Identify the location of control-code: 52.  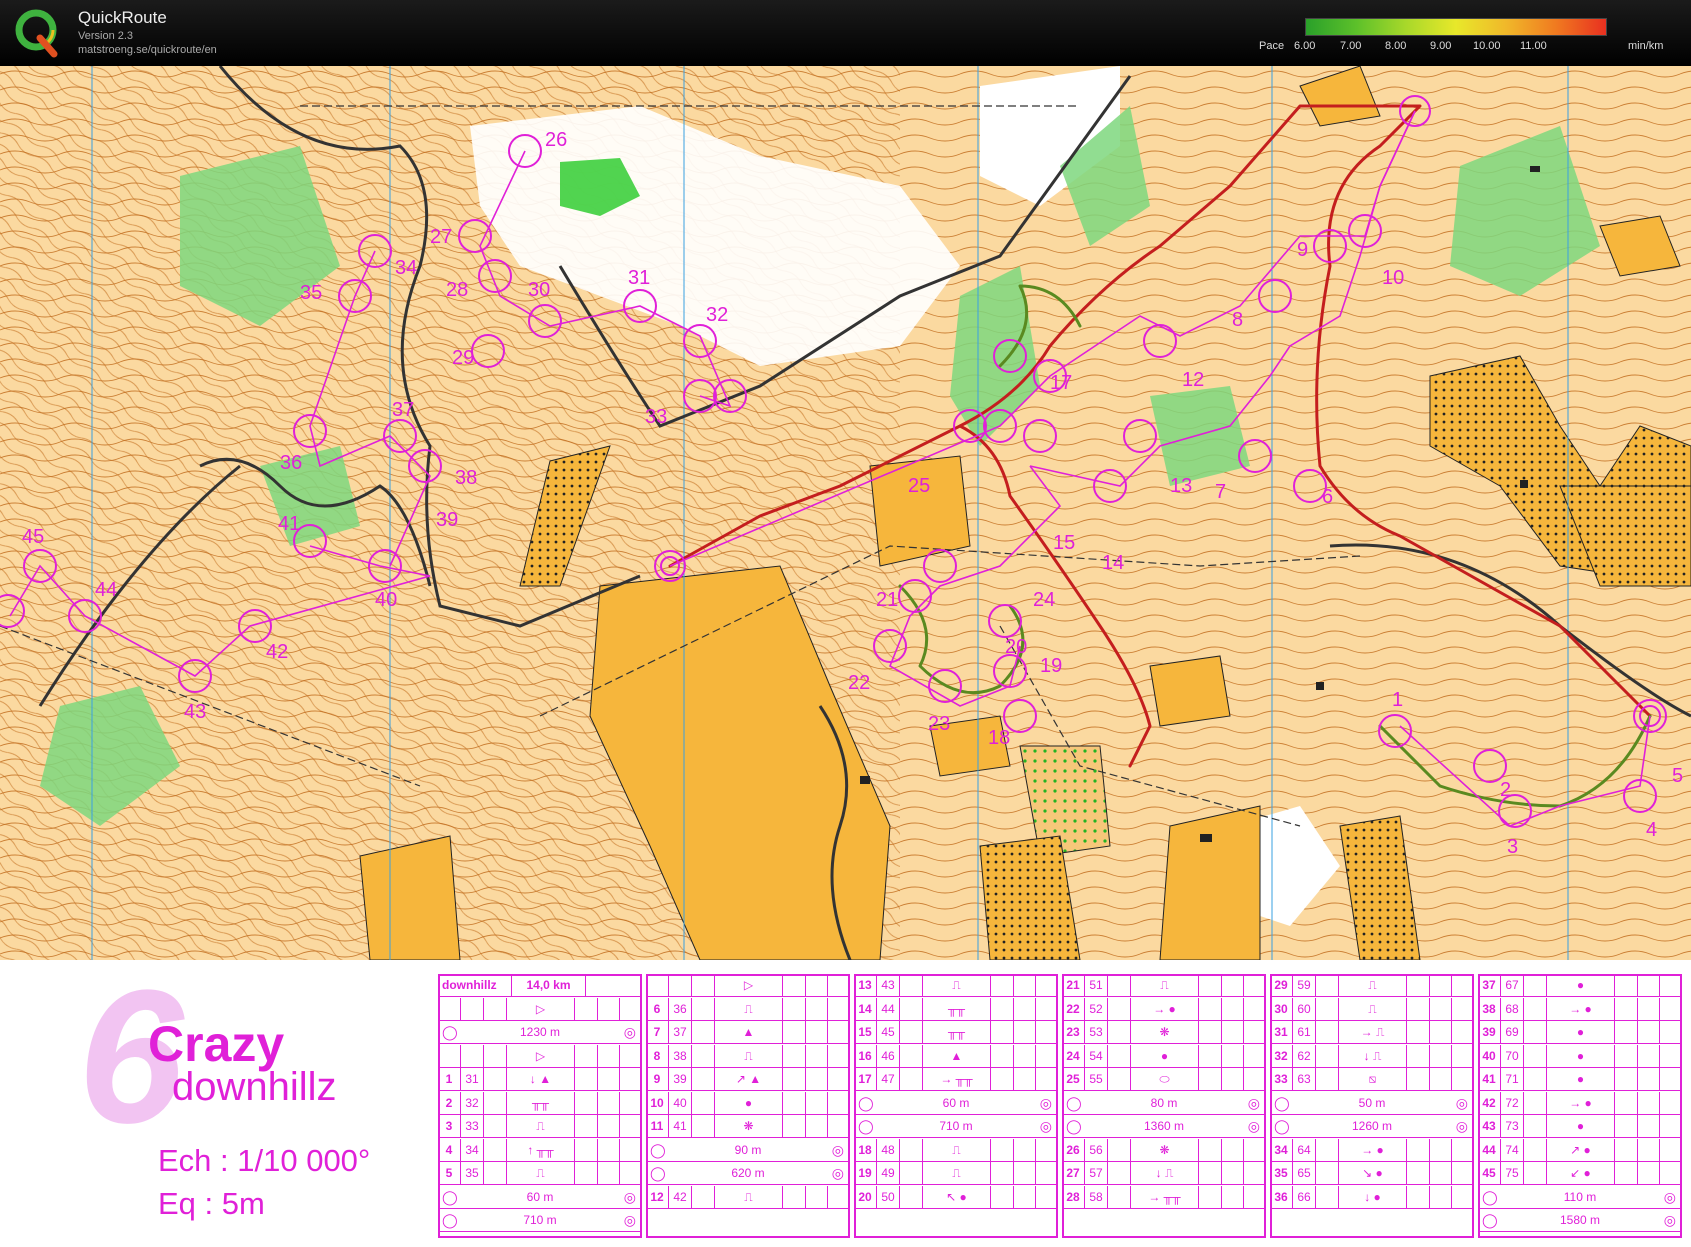
(1096, 1009).